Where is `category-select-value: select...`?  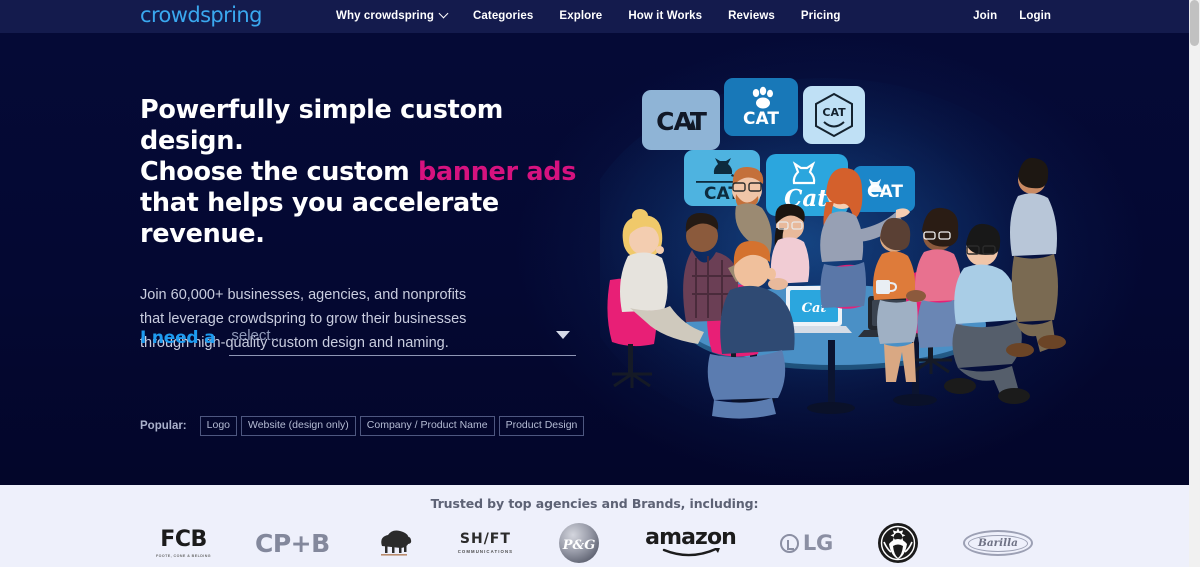 category-select-value: select... is located at coordinates (257, 335).